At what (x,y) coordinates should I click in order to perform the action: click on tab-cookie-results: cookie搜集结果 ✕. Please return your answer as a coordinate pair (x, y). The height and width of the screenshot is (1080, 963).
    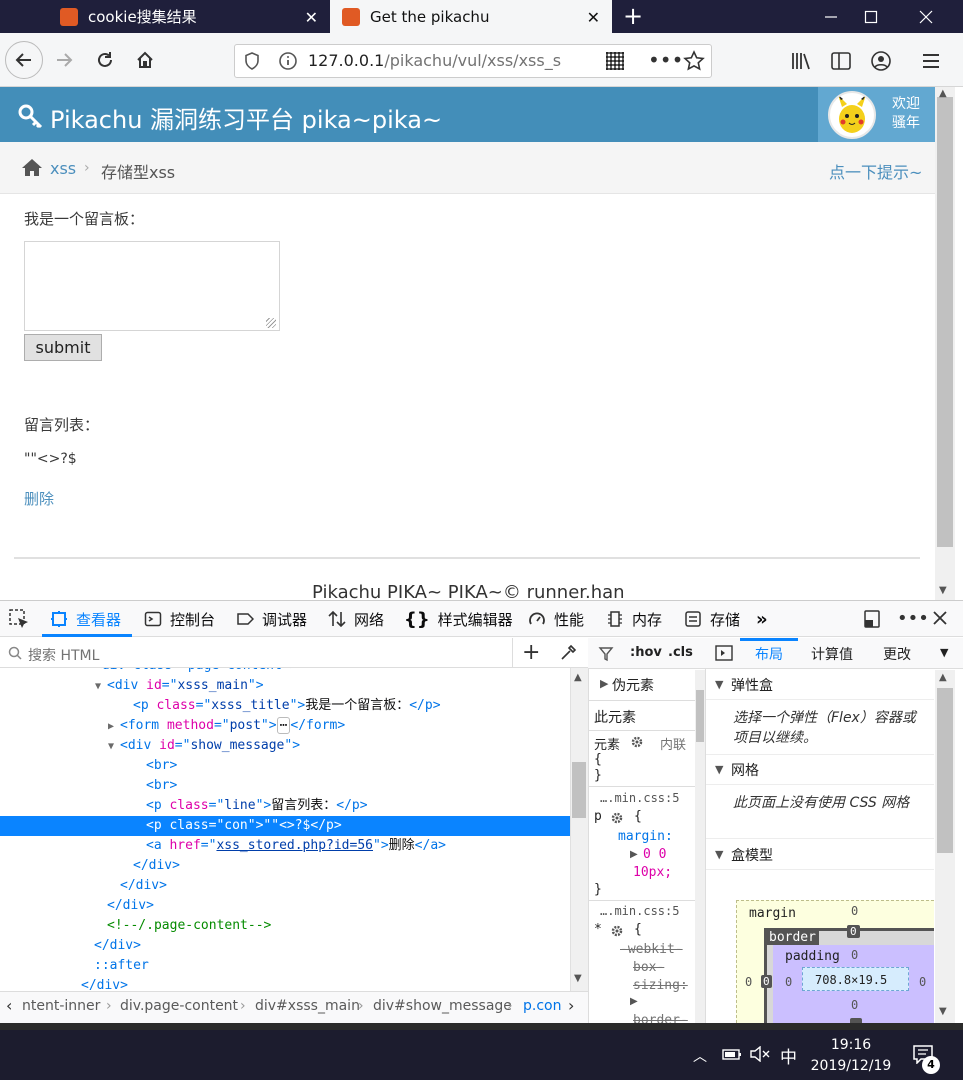
    Looking at the image, I should click on (189, 16).